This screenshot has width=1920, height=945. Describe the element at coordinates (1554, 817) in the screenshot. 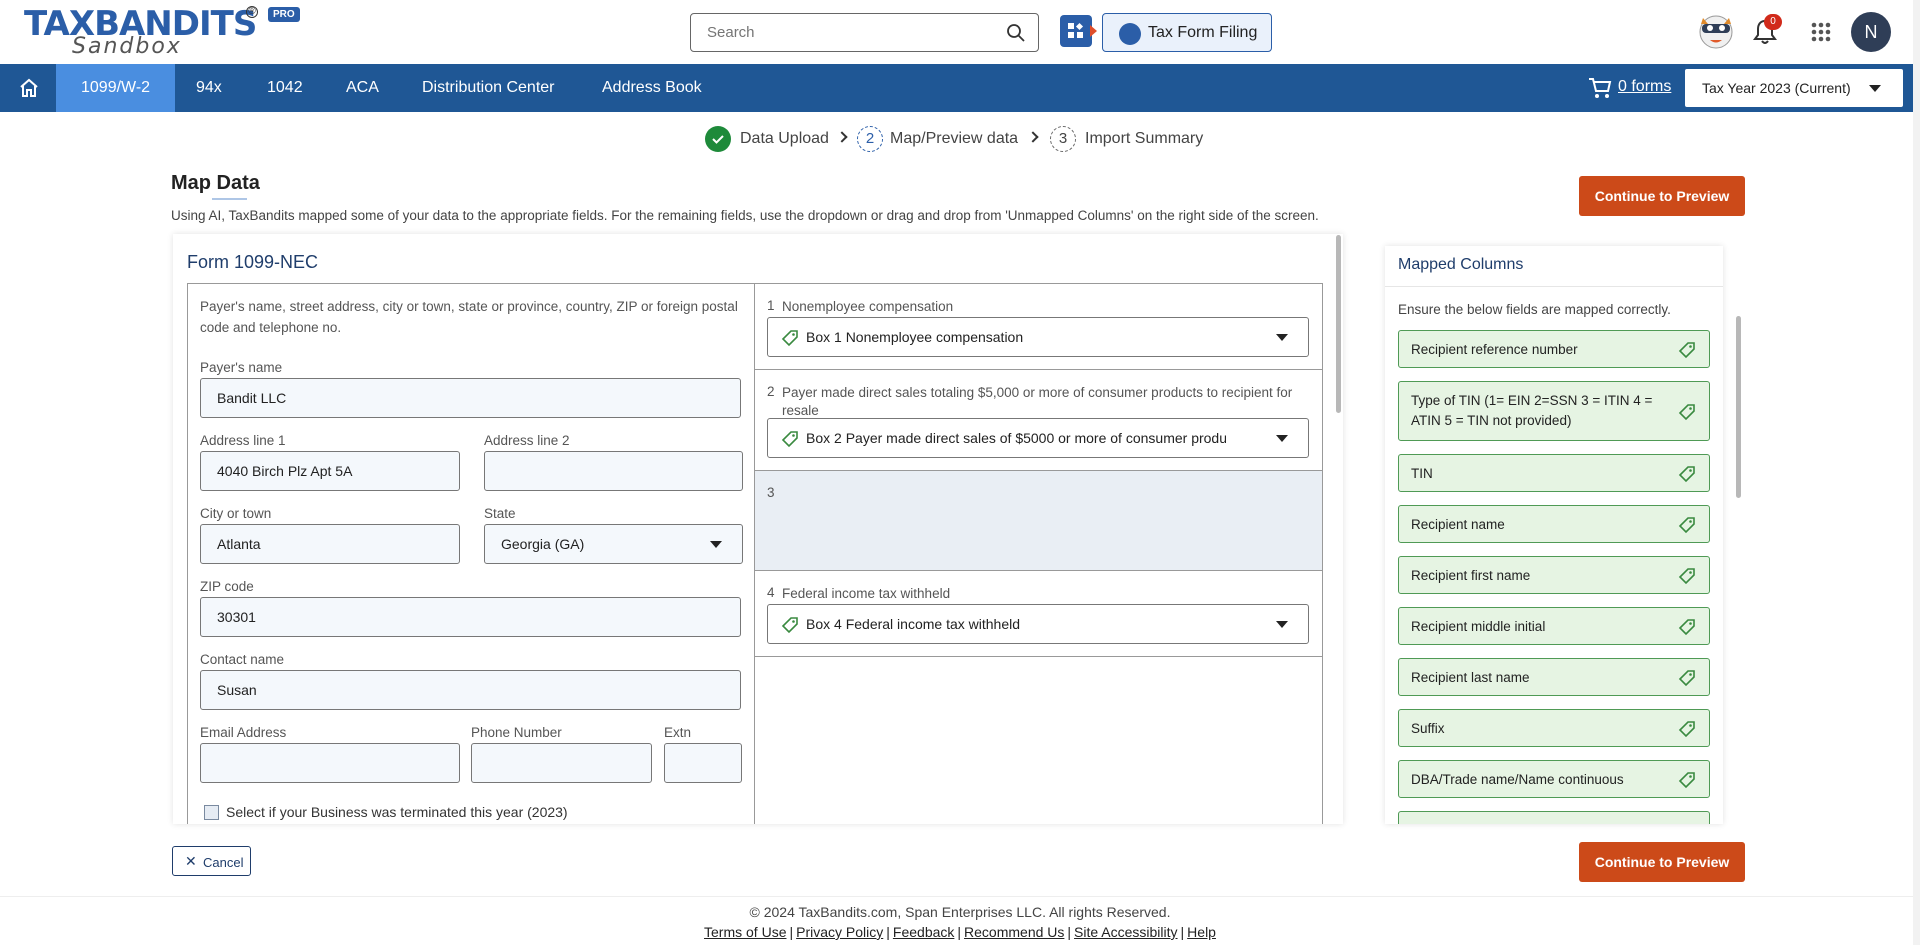

I see `mapped-column-item` at that location.